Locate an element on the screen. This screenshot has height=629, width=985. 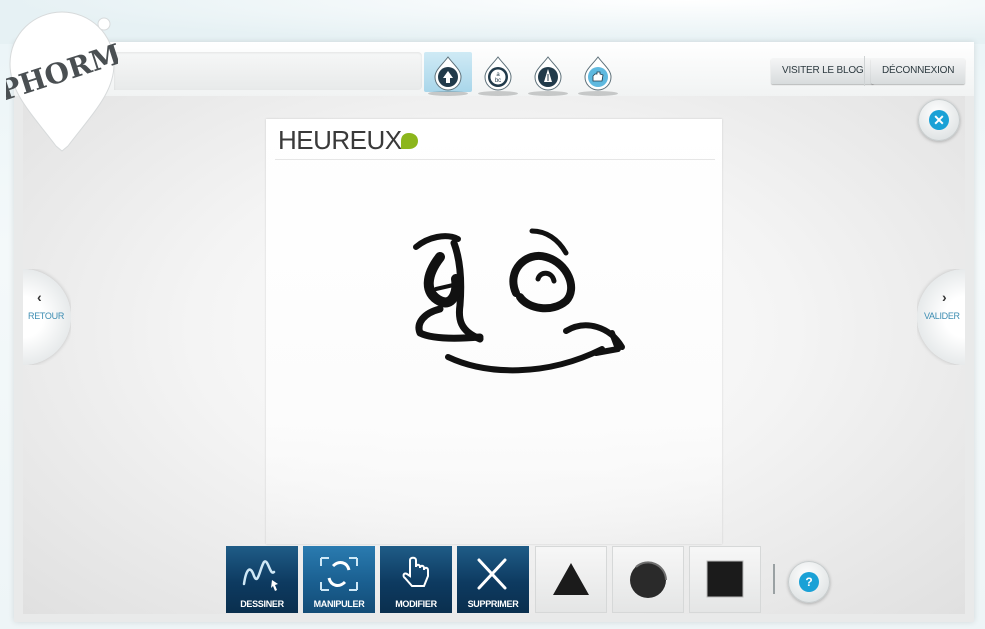
help-icon: ? is located at coordinates (809, 582).